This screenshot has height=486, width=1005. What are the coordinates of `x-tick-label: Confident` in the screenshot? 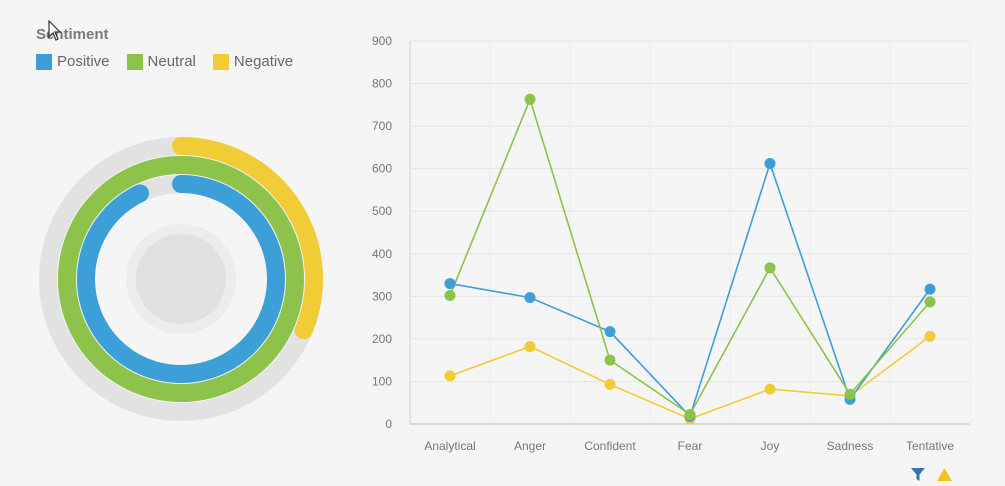 It's located at (610, 446).